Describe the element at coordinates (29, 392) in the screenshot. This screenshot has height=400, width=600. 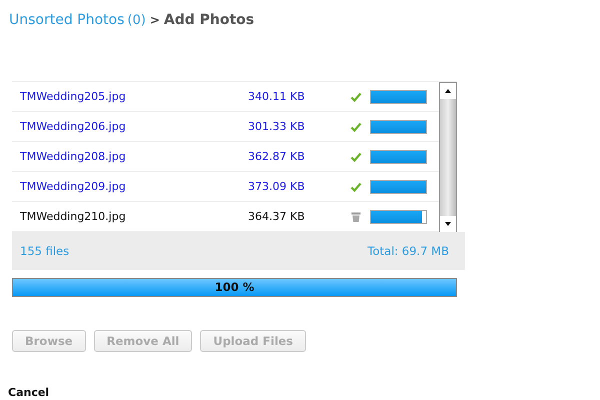
I see `cancel-link: Cancel` at that location.